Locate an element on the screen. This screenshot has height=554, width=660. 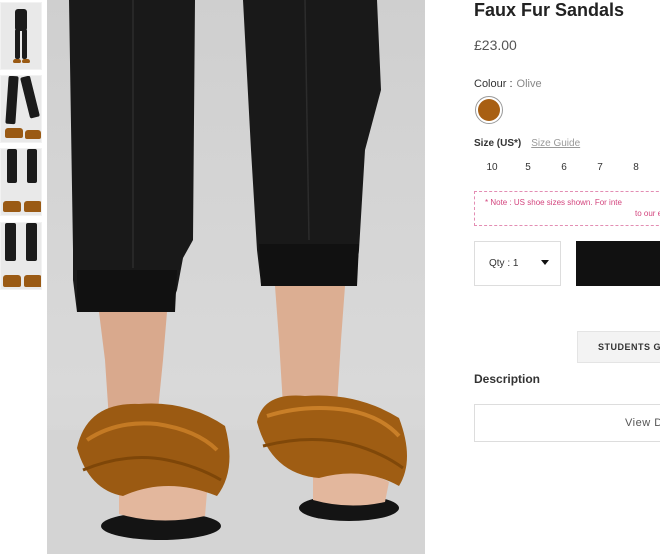
thumbnail-strip is located at coordinates (22, 277).